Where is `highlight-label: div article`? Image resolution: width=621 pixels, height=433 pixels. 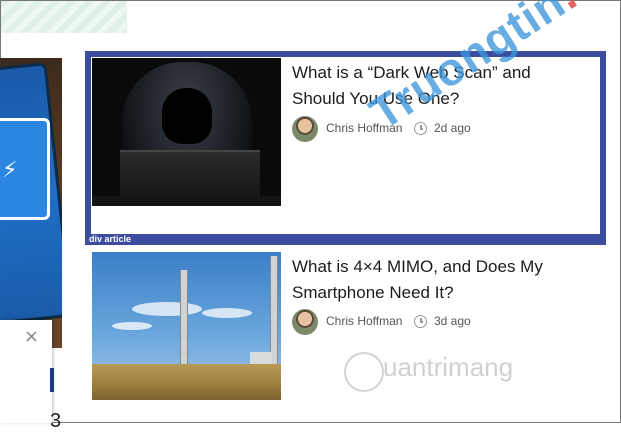
highlight-label: div article is located at coordinates (345, 239).